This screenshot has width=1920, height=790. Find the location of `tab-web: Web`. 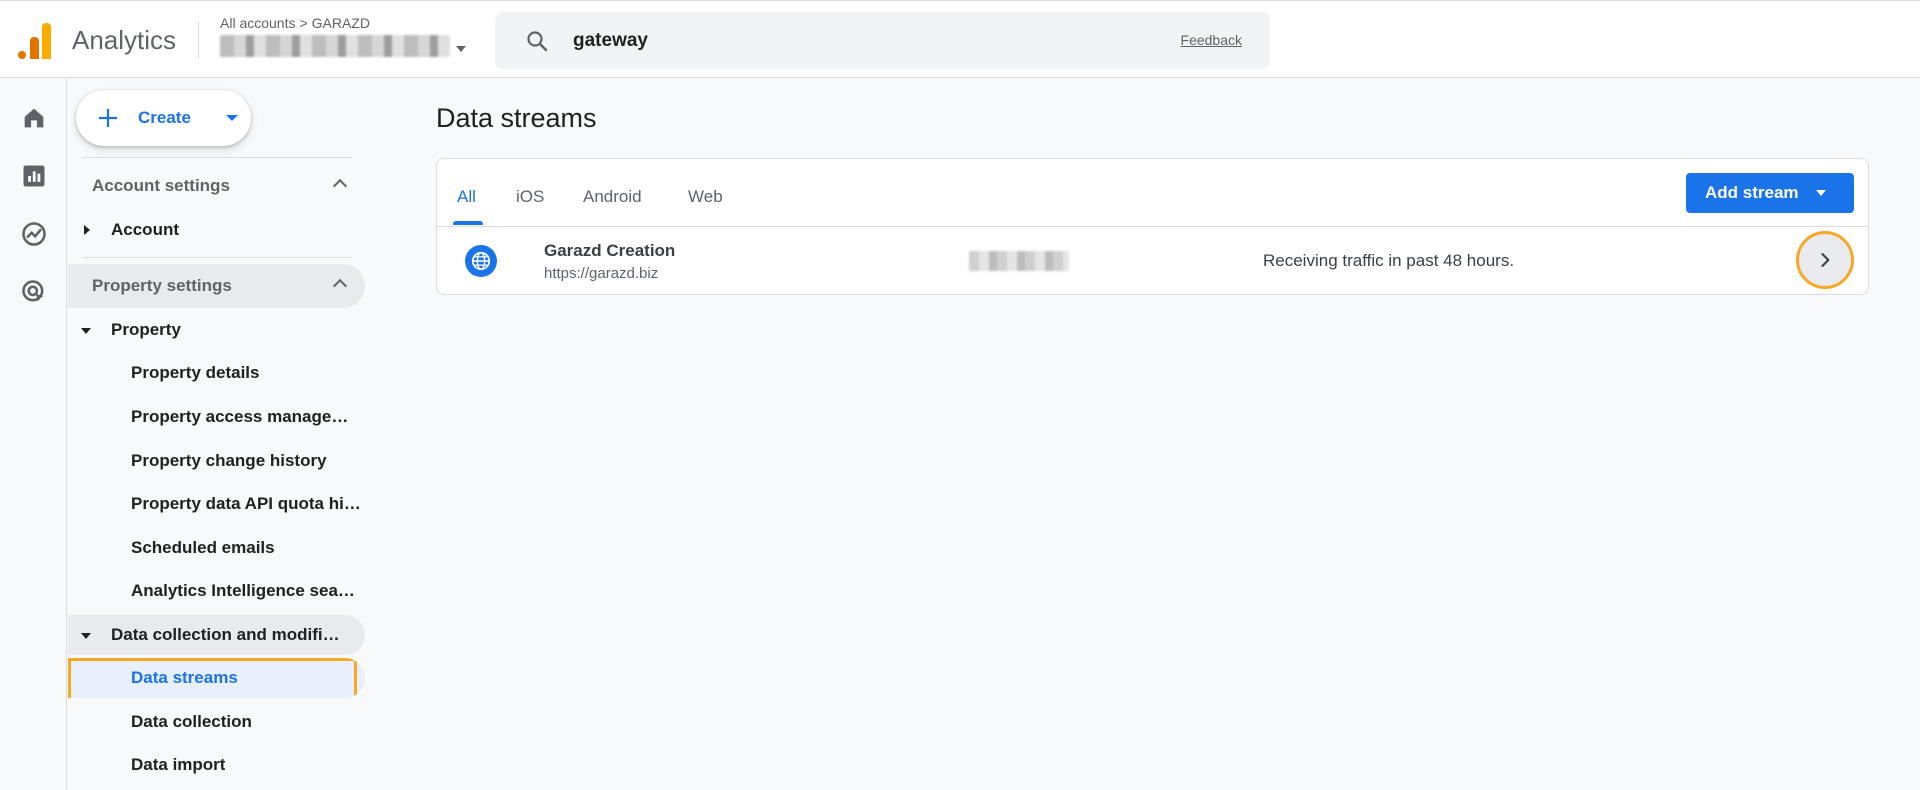

tab-web: Web is located at coordinates (705, 197).